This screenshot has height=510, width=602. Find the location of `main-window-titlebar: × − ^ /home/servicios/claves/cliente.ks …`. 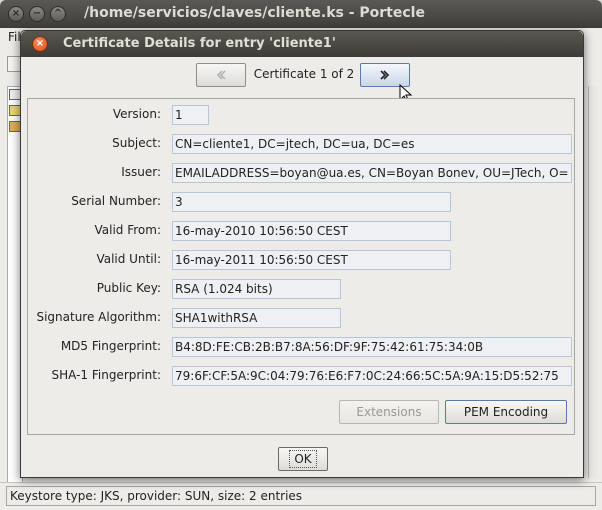

main-window-titlebar: × − ^ /home/servicios/claves/cliente.ks … is located at coordinates (301, 14).